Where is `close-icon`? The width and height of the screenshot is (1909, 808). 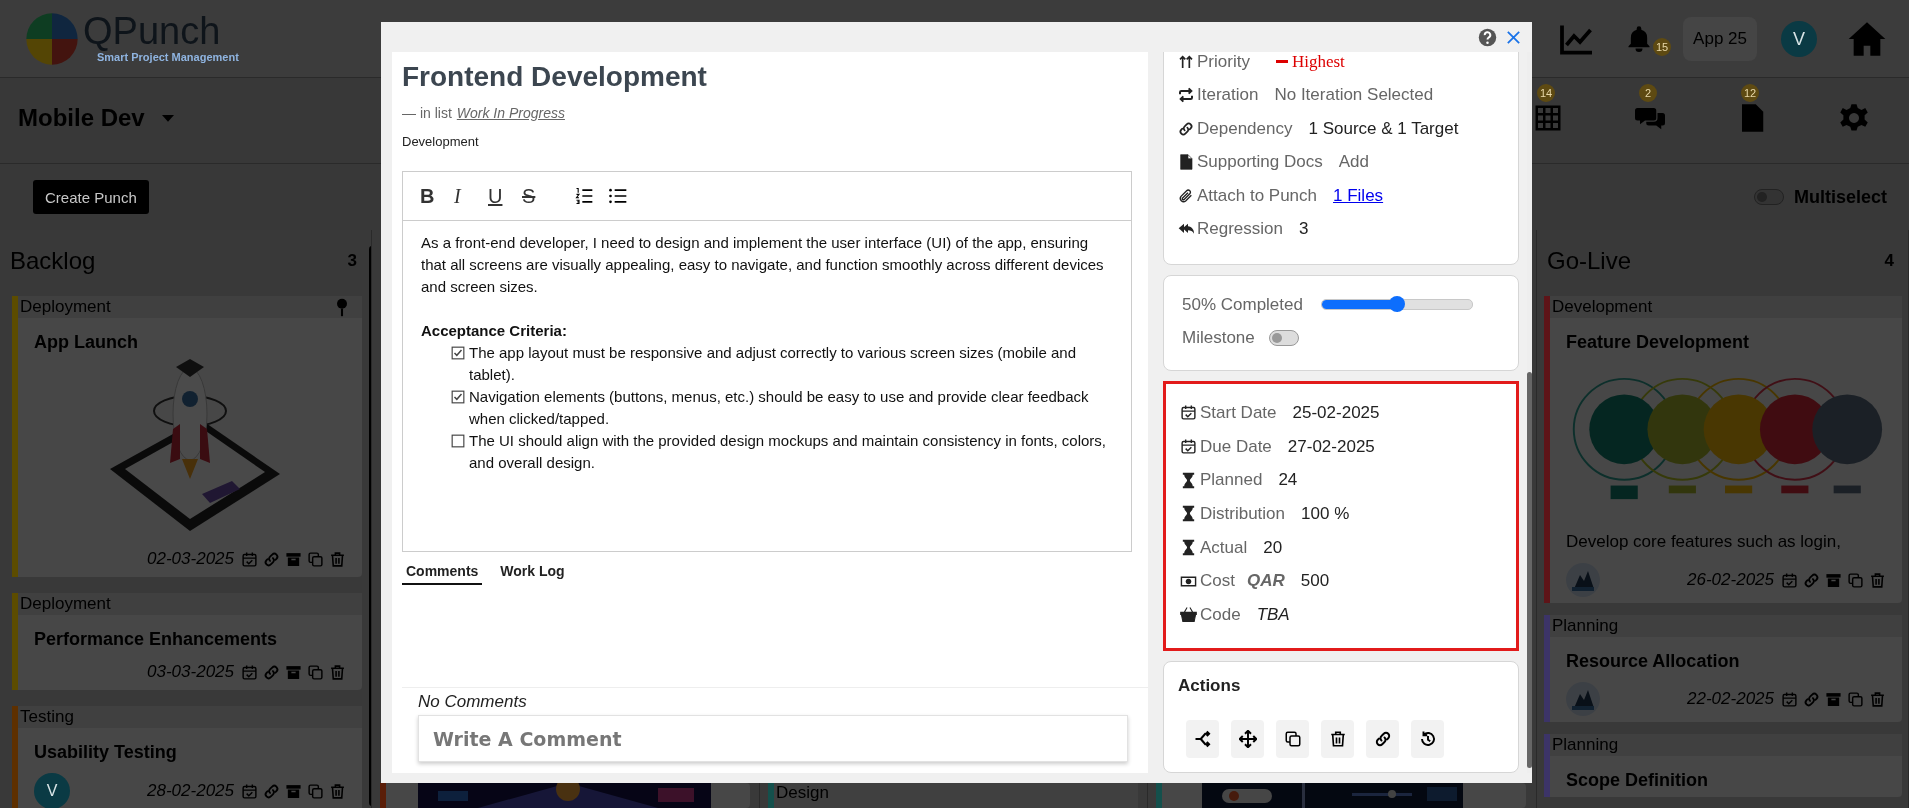 close-icon is located at coordinates (1513, 37).